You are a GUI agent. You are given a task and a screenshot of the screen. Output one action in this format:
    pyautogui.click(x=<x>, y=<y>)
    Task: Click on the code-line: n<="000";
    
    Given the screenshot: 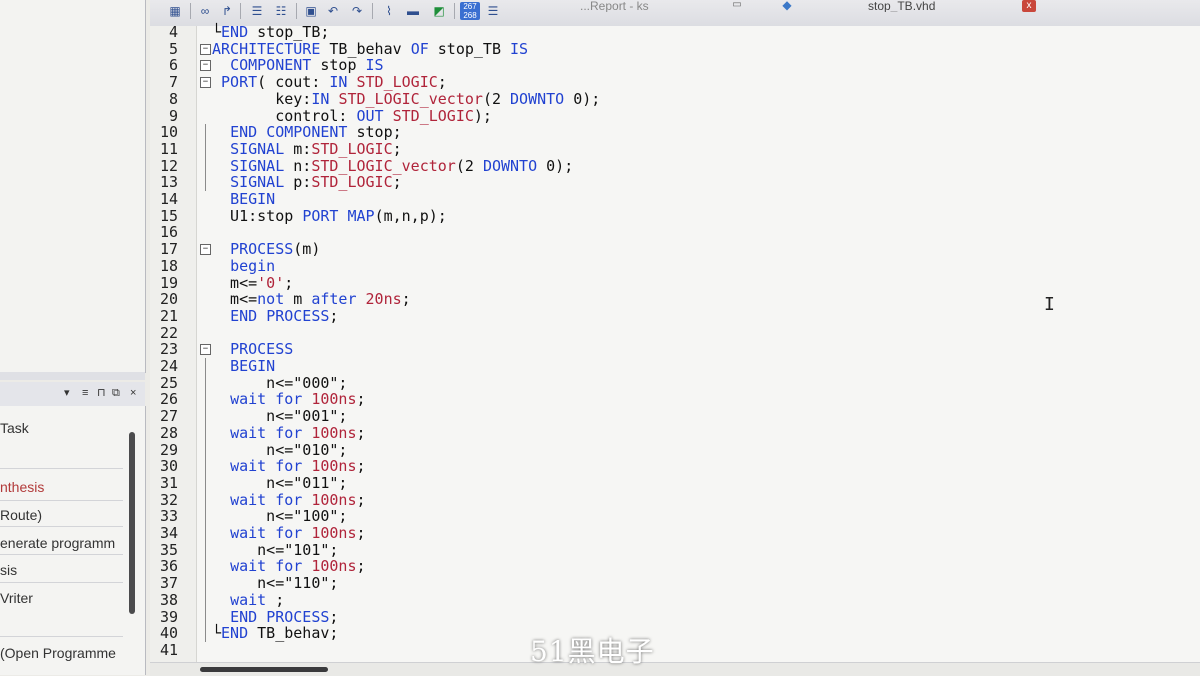 What is the action you would take?
    pyautogui.click(x=280, y=382)
    